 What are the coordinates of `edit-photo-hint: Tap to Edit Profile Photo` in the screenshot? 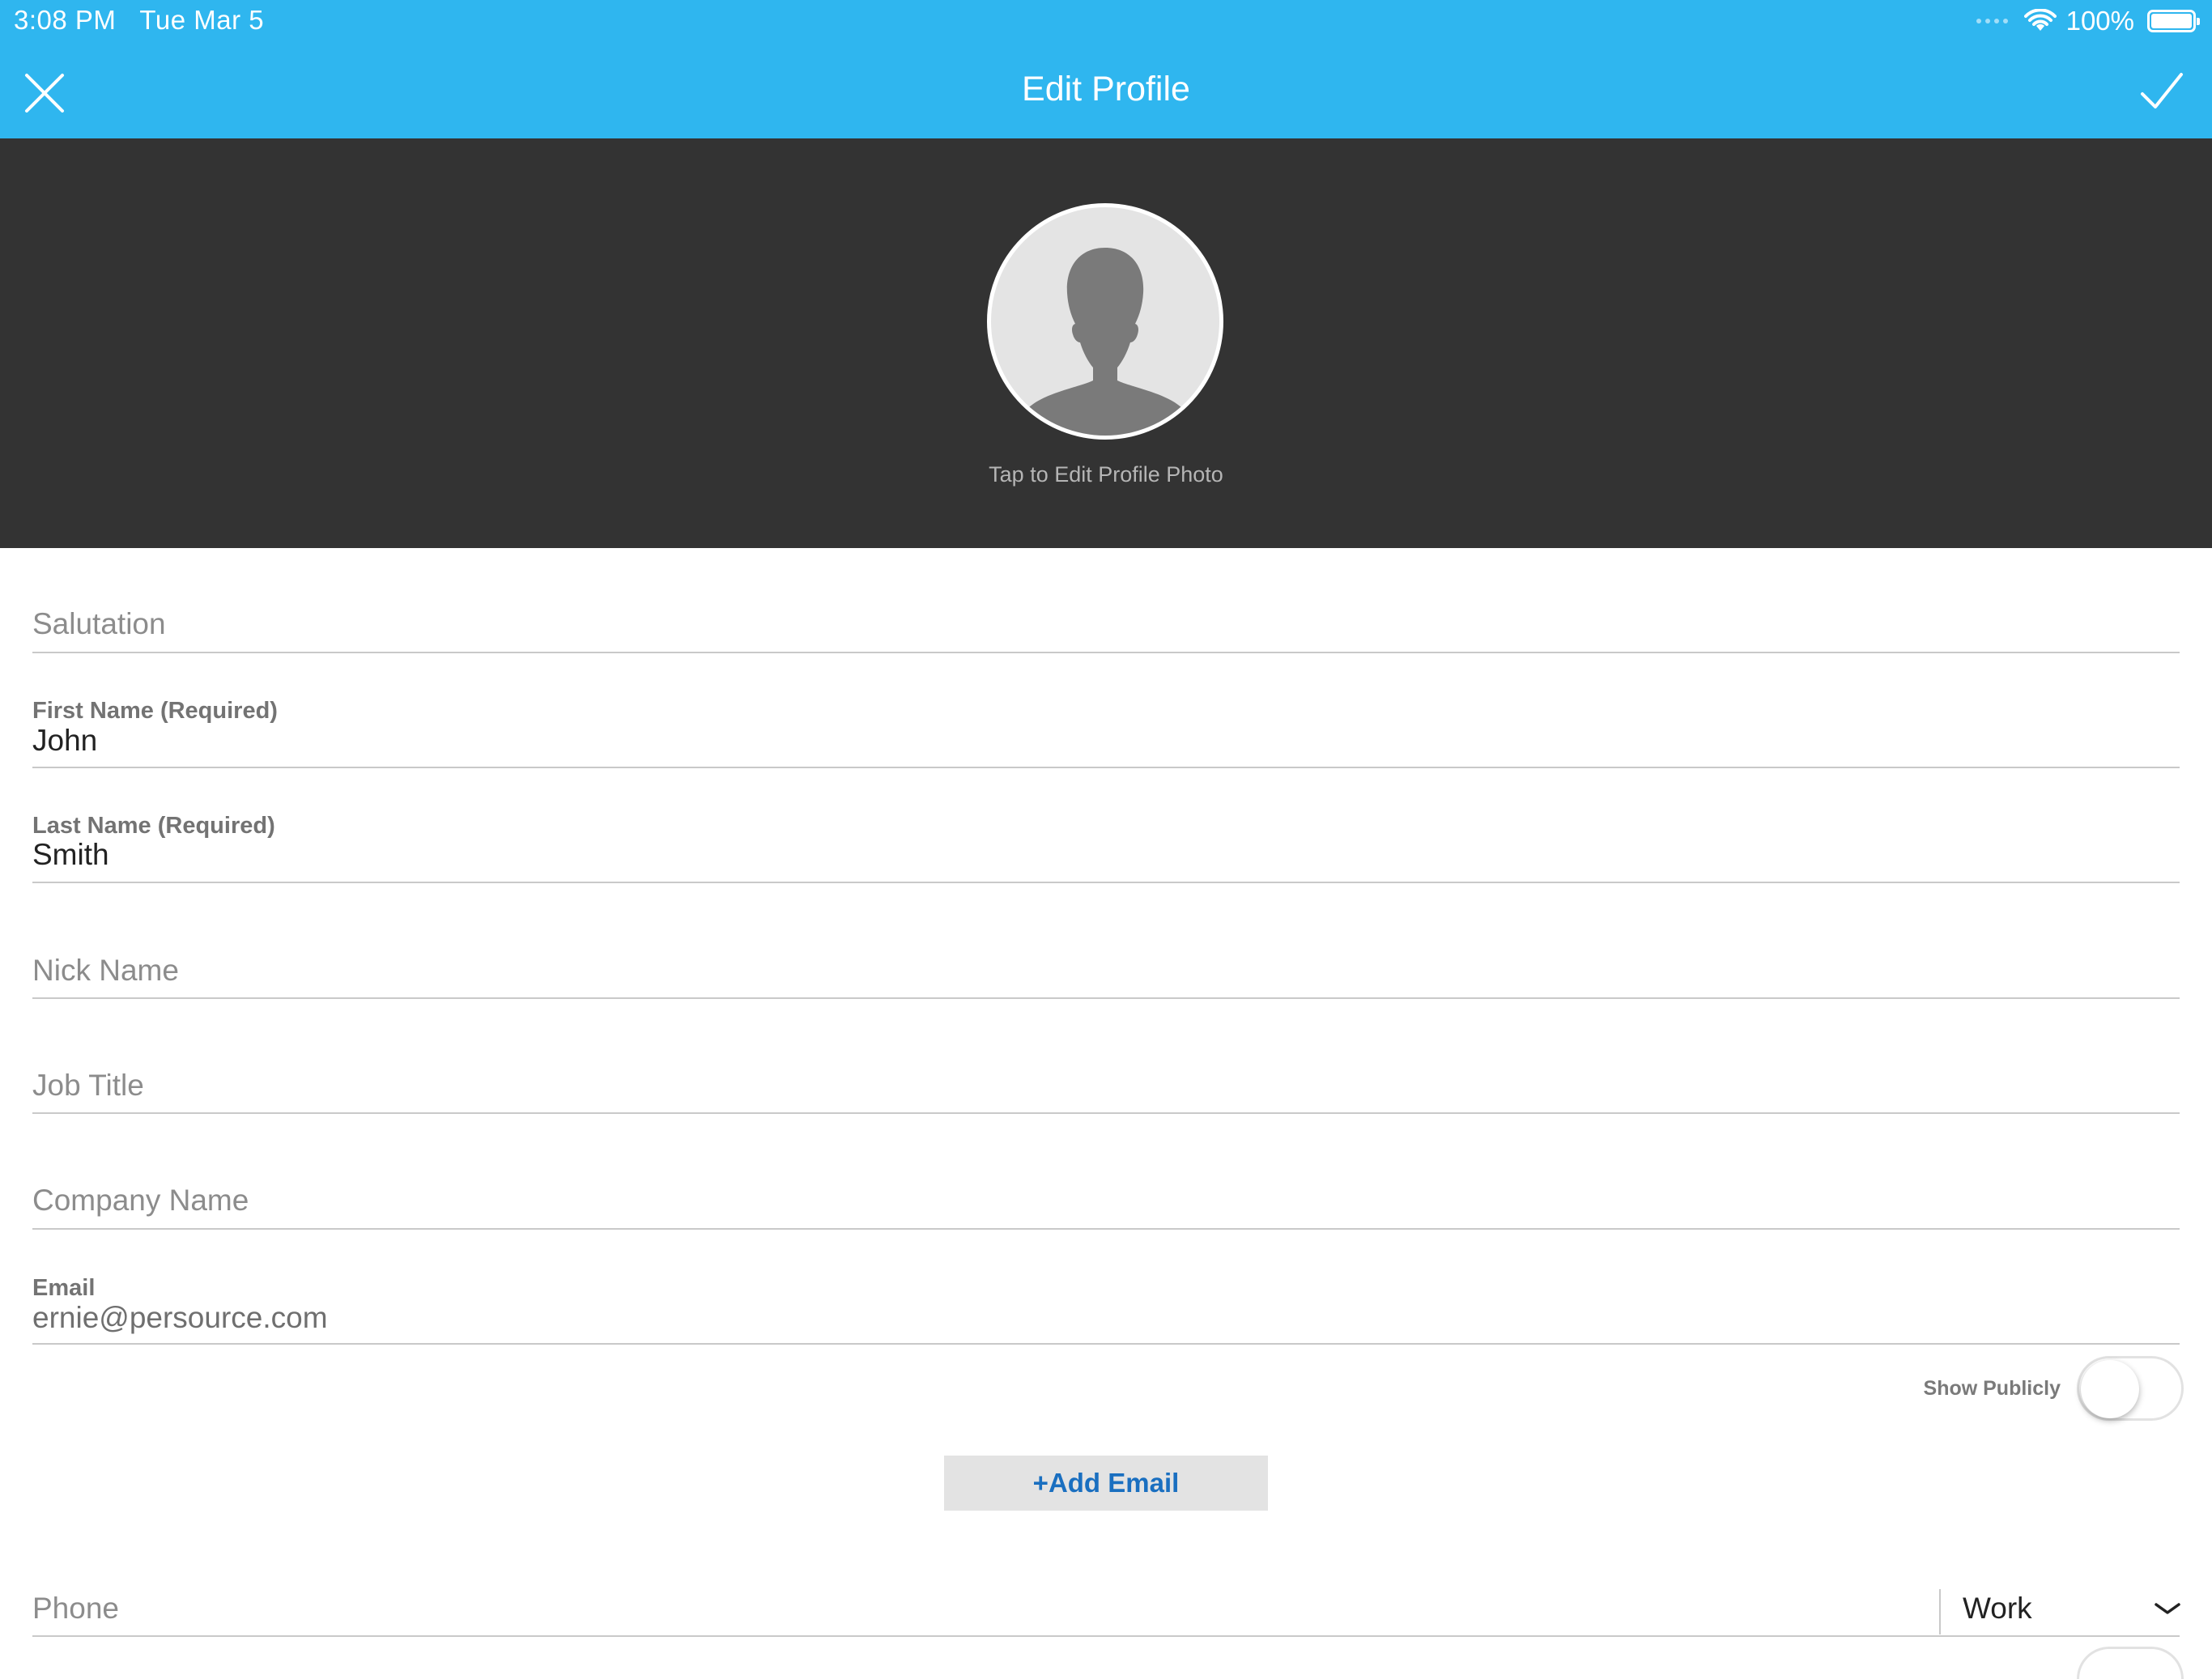 It's located at (1106, 475).